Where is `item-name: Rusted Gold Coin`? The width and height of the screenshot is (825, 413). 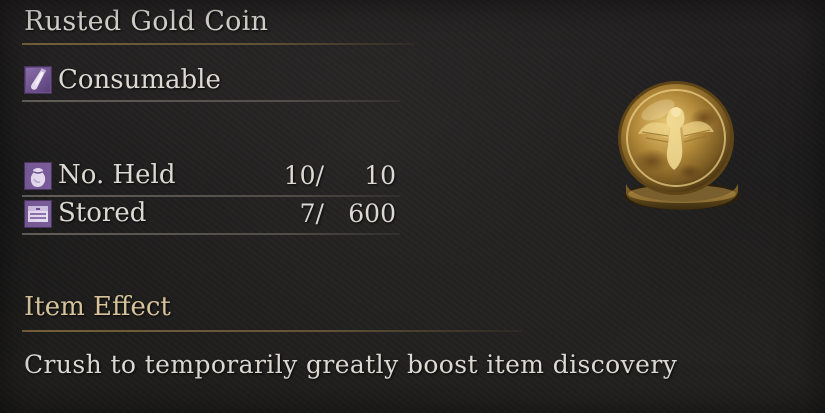 item-name: Rusted Gold Coin is located at coordinates (146, 21).